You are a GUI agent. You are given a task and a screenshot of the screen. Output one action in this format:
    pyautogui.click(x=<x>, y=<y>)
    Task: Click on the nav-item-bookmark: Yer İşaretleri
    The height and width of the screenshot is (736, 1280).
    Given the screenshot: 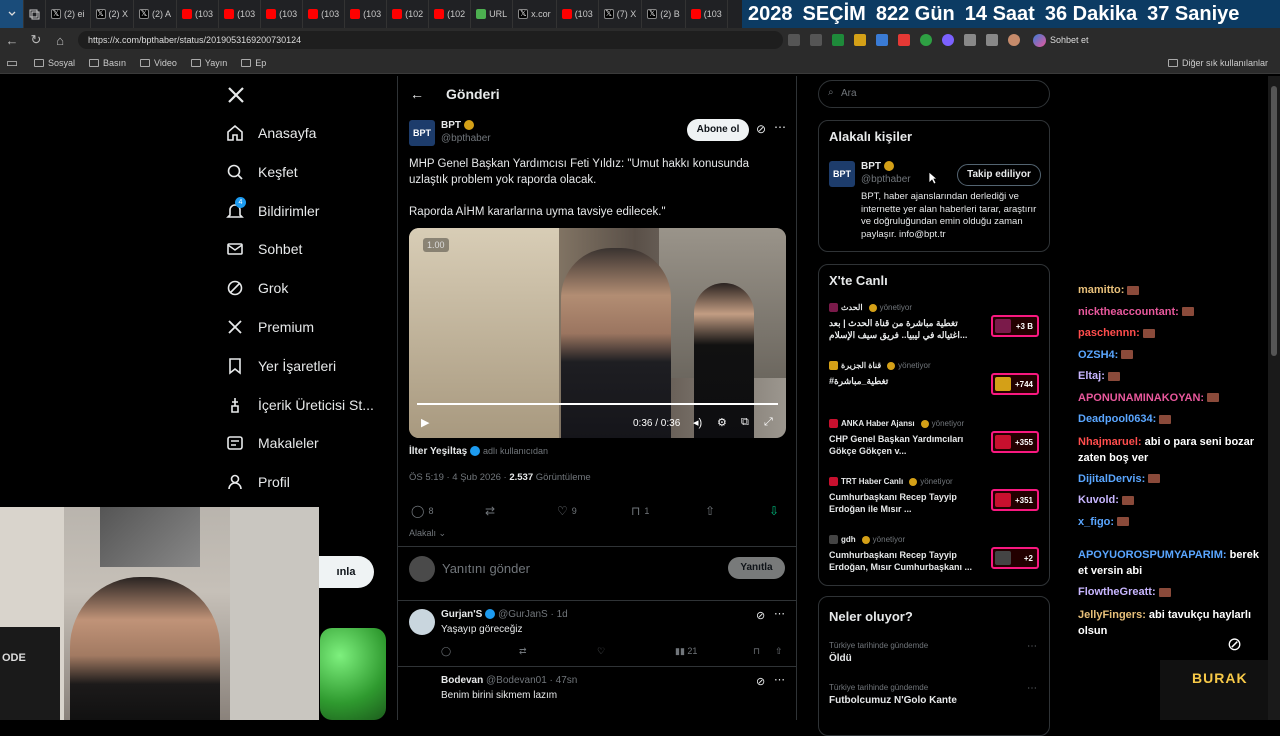 What is the action you would take?
    pyautogui.click(x=281, y=366)
    